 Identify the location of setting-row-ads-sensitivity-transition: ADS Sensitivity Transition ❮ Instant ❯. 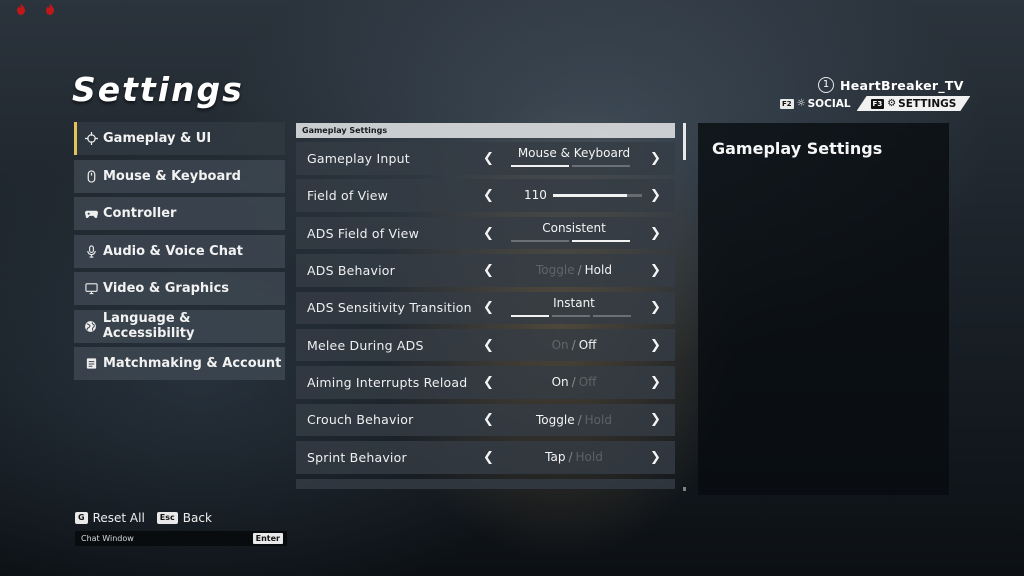
(485, 308).